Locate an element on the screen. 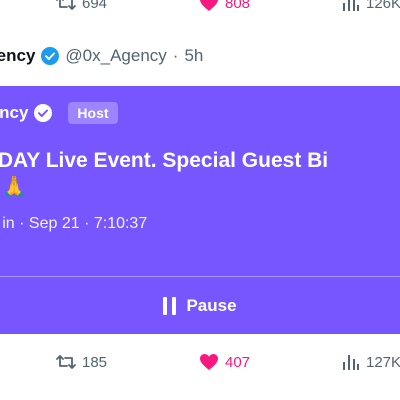  top-action-bar: 694 808 126K is located at coordinates (200, 7).